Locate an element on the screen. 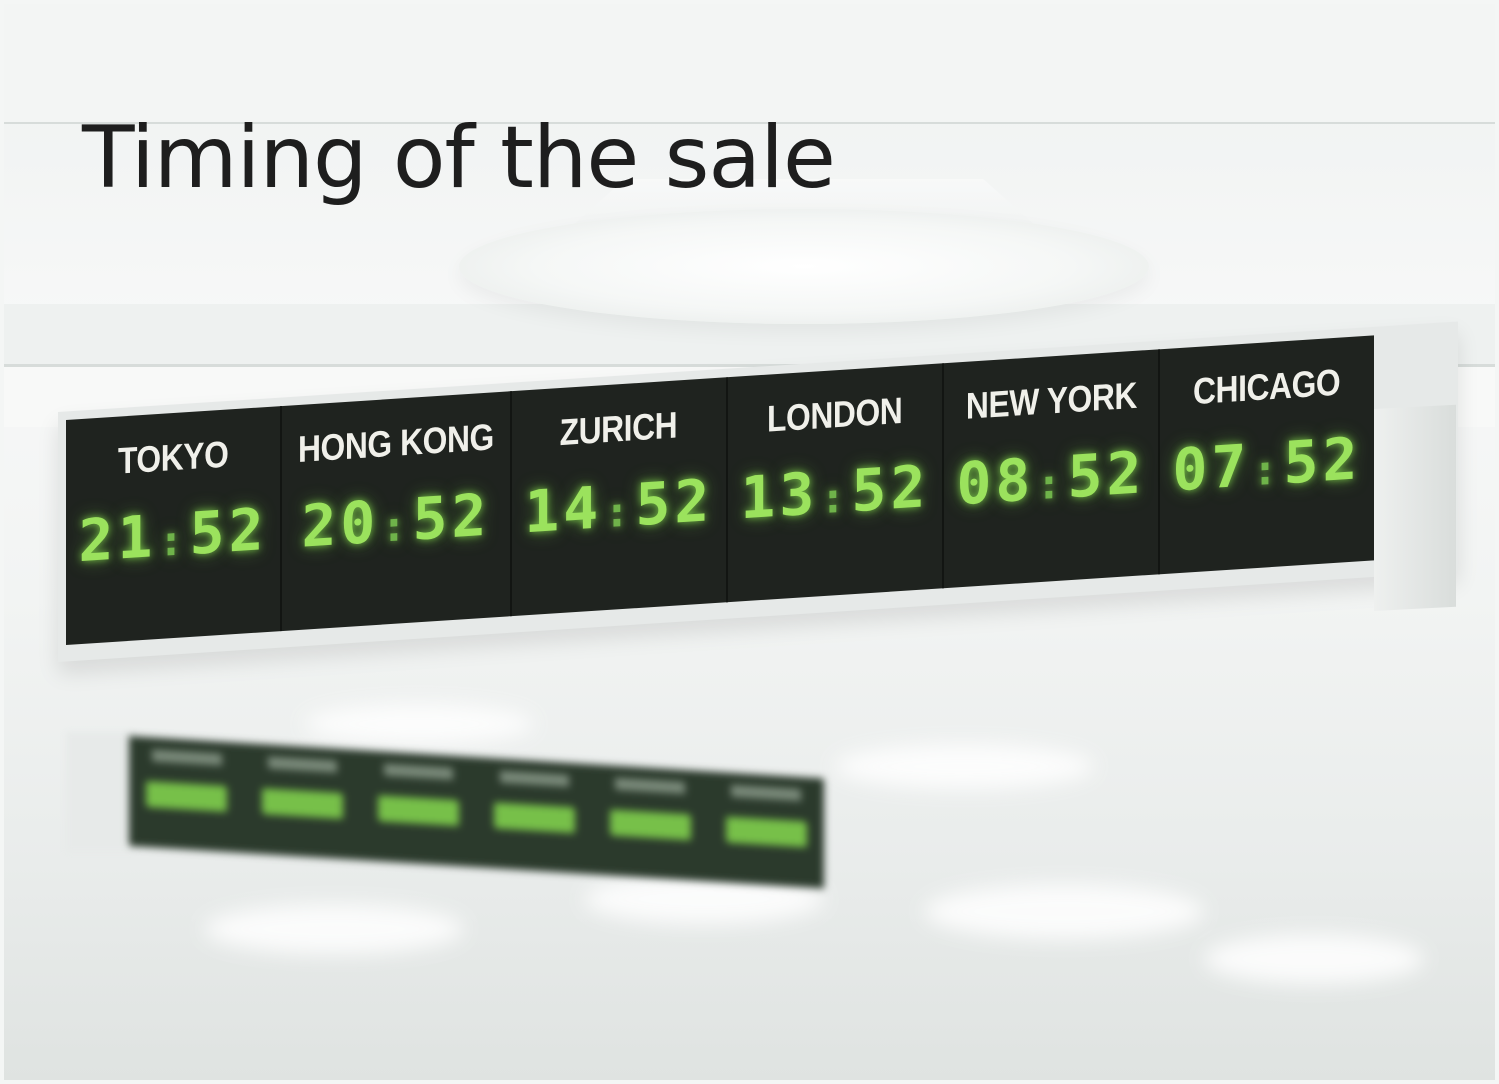 The height and width of the screenshot is (1084, 1499). time-display: 21:52 is located at coordinates (173, 535).